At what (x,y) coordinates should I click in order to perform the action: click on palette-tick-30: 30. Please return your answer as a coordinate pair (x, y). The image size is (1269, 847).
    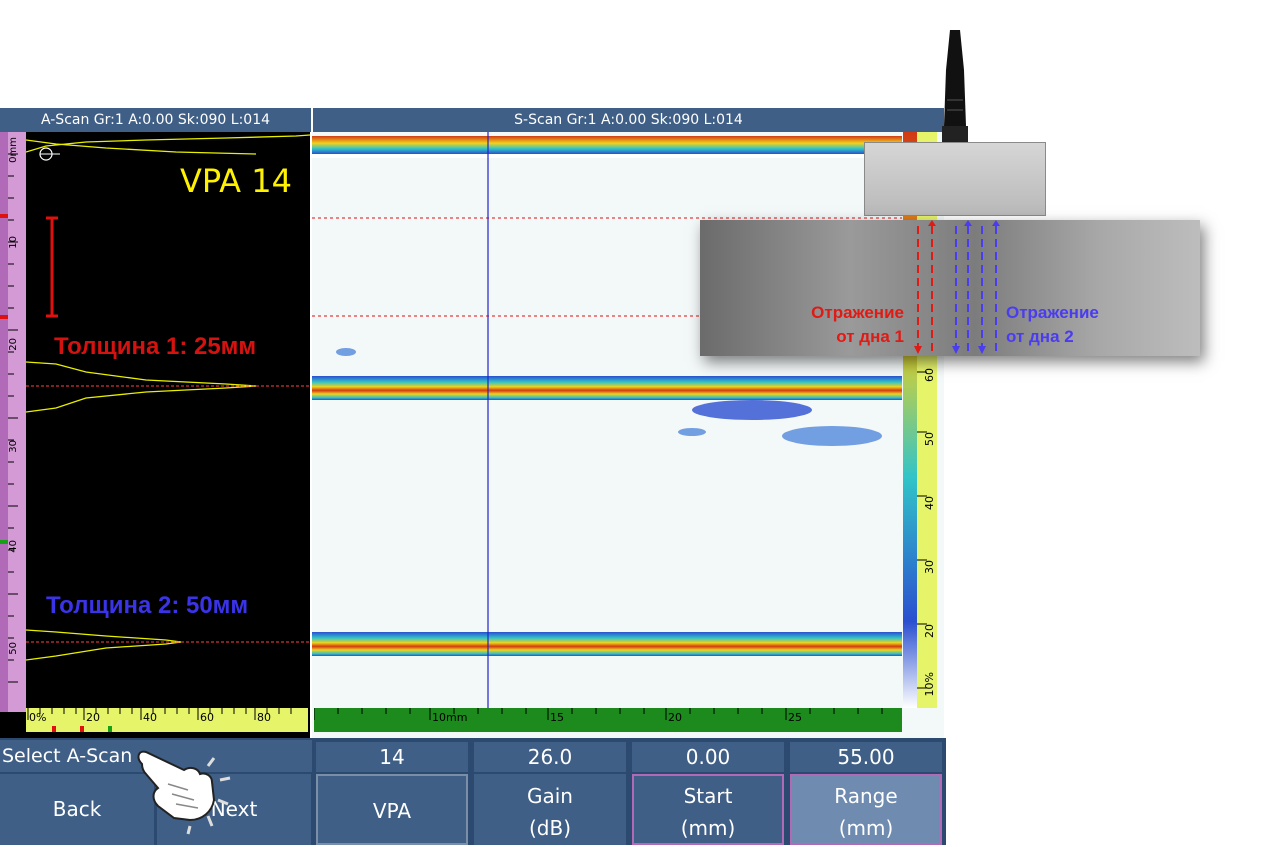
    Looking at the image, I should click on (929, 567).